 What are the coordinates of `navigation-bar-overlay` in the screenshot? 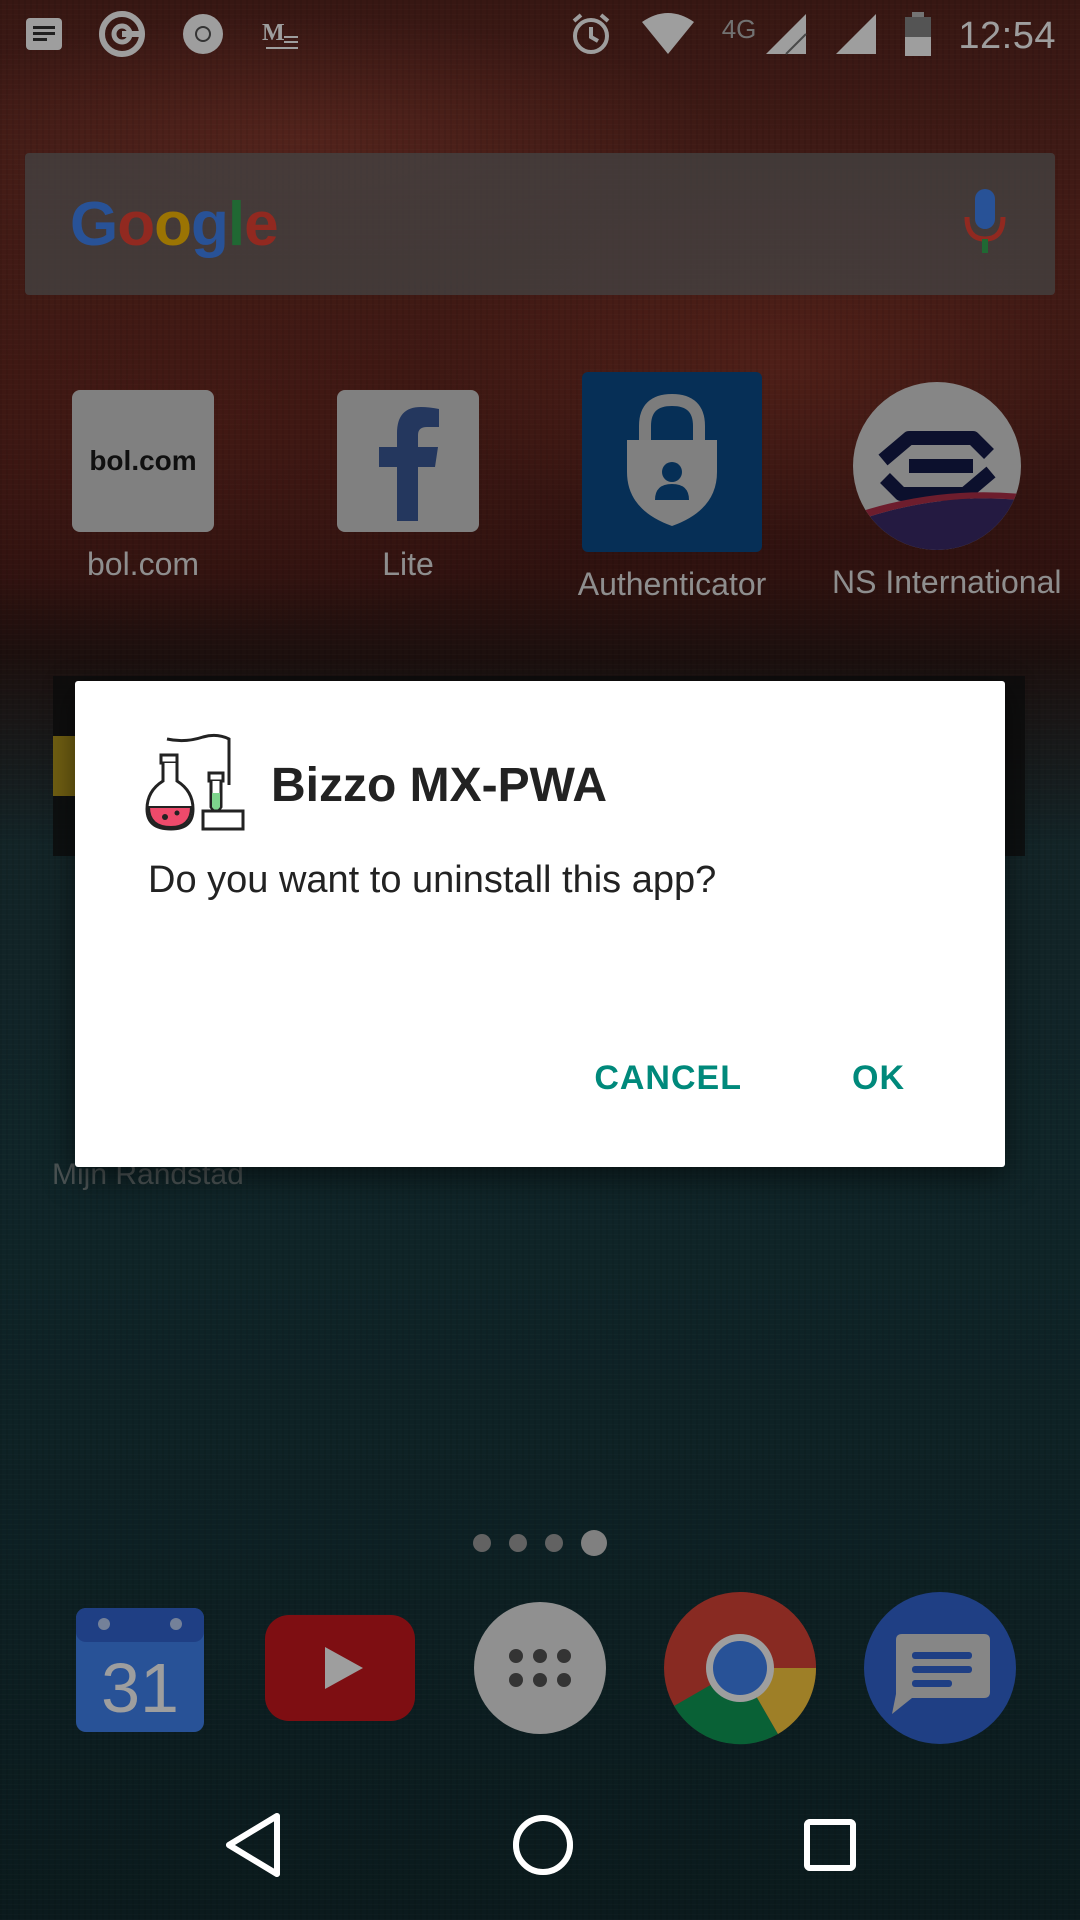 It's located at (540, 1847).